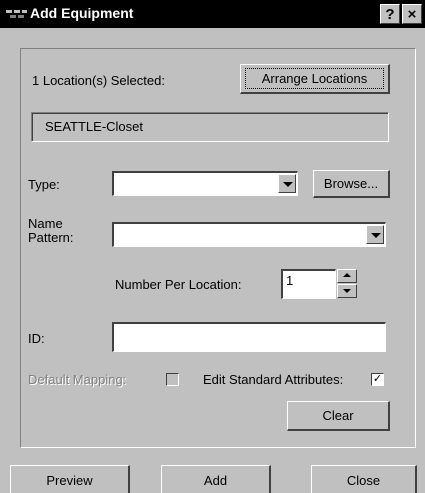 Image resolution: width=425 pixels, height=493 pixels. I want to click on arrange-locations-label: Arrange Locations, so click(314, 78).